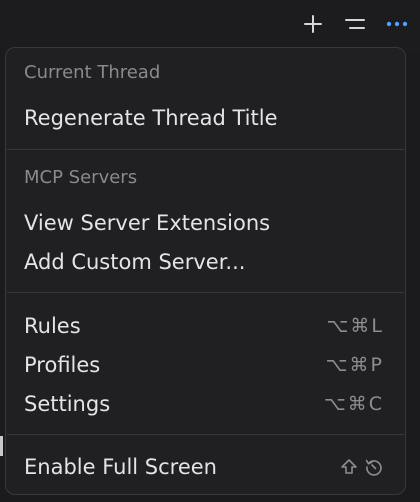 The width and height of the screenshot is (420, 502). I want to click on menu-item-enable-full-screen: Enable Full Screen, so click(205, 467).